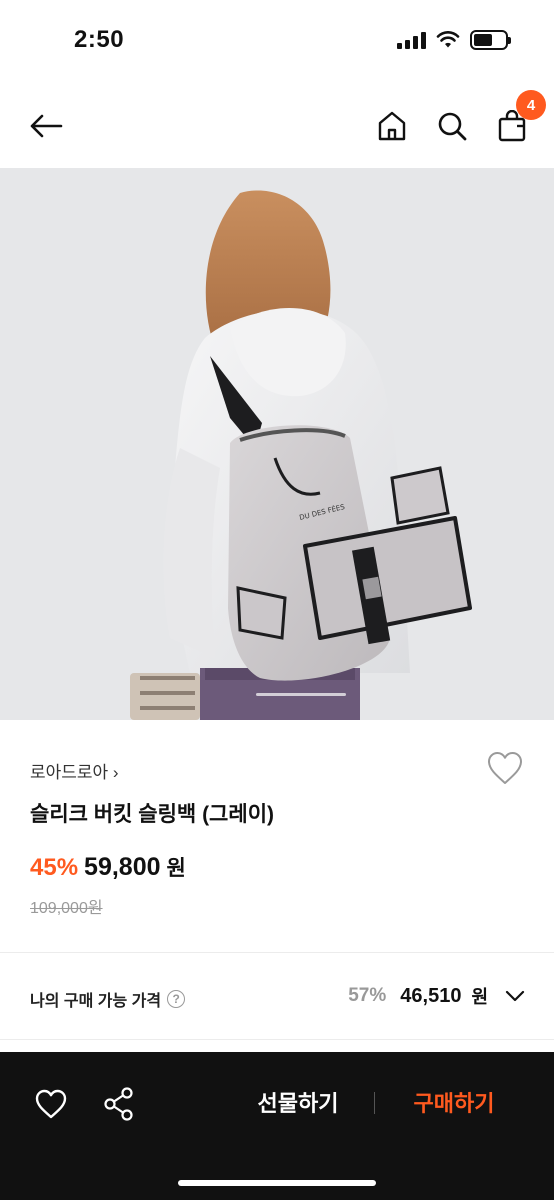 The height and width of the screenshot is (1200, 554). Describe the element at coordinates (454, 1104) in the screenshot. I see `buy-button: 구매하기` at that location.